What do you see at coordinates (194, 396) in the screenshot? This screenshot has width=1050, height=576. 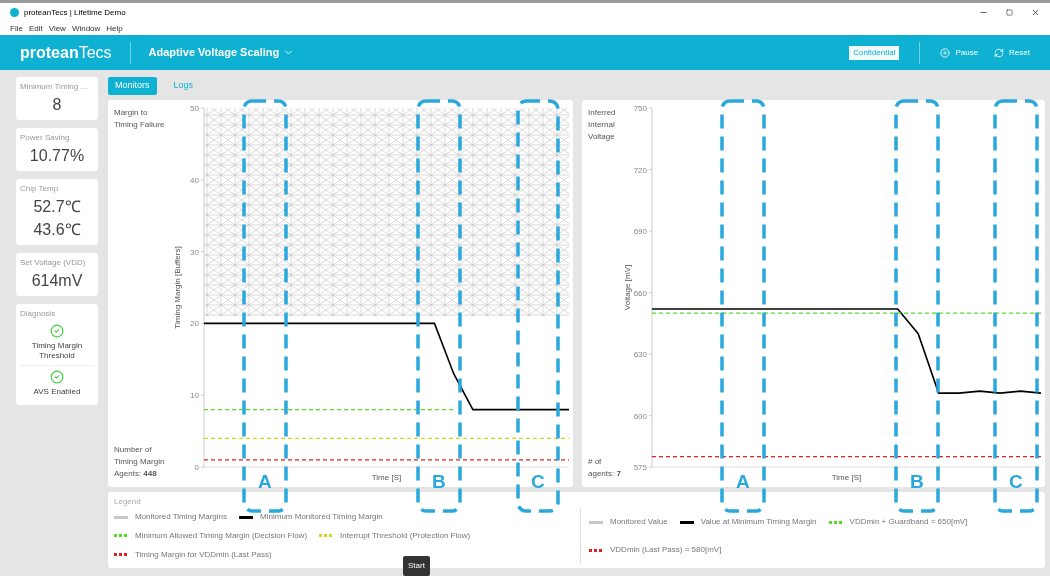 I see `y-tick-label: 10` at bounding box center [194, 396].